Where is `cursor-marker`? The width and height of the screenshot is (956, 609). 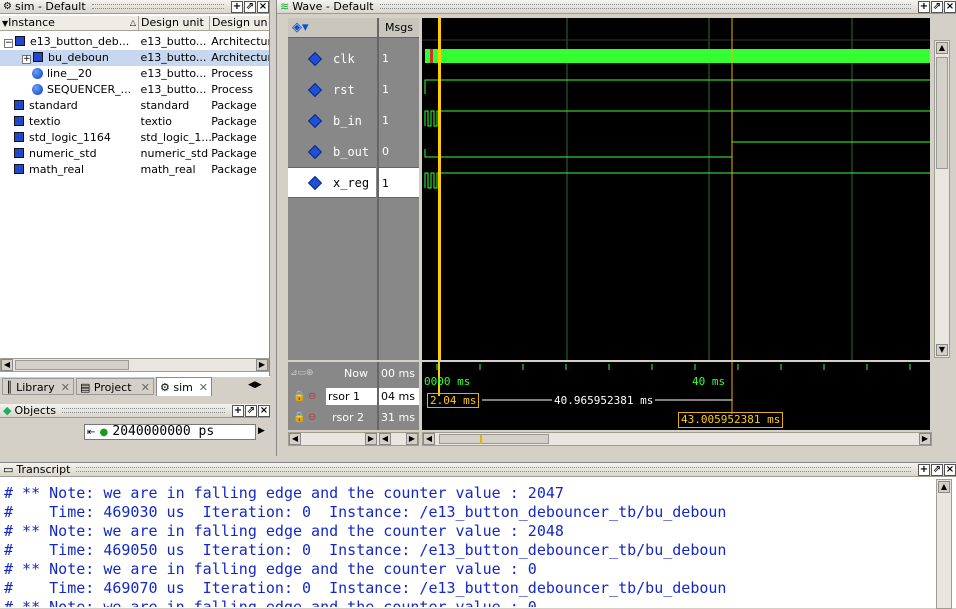 cursor-marker is located at coordinates (481, 439).